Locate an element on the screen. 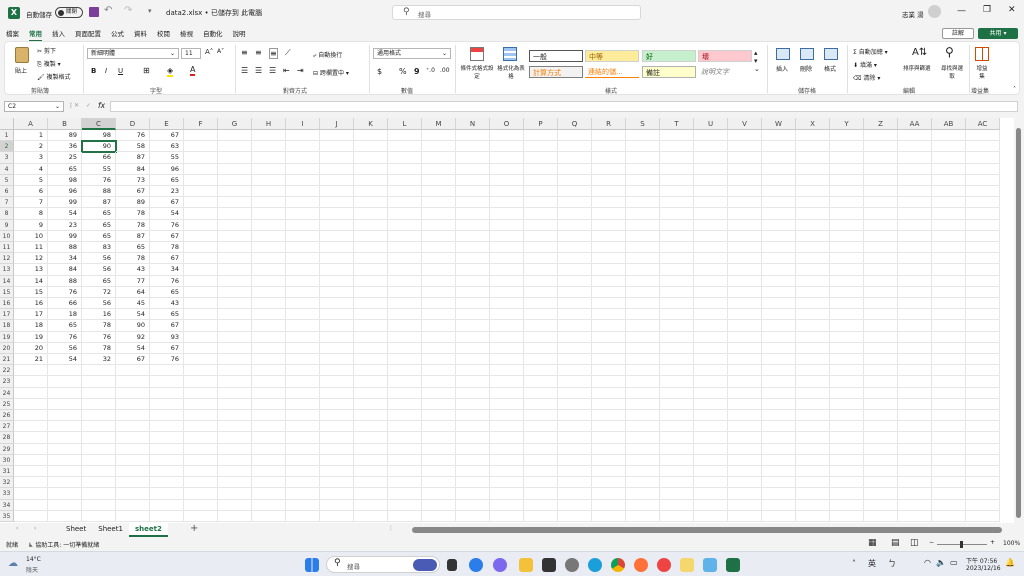 The height and width of the screenshot is (576, 1024). cell: 56 is located at coordinates (99, 259).